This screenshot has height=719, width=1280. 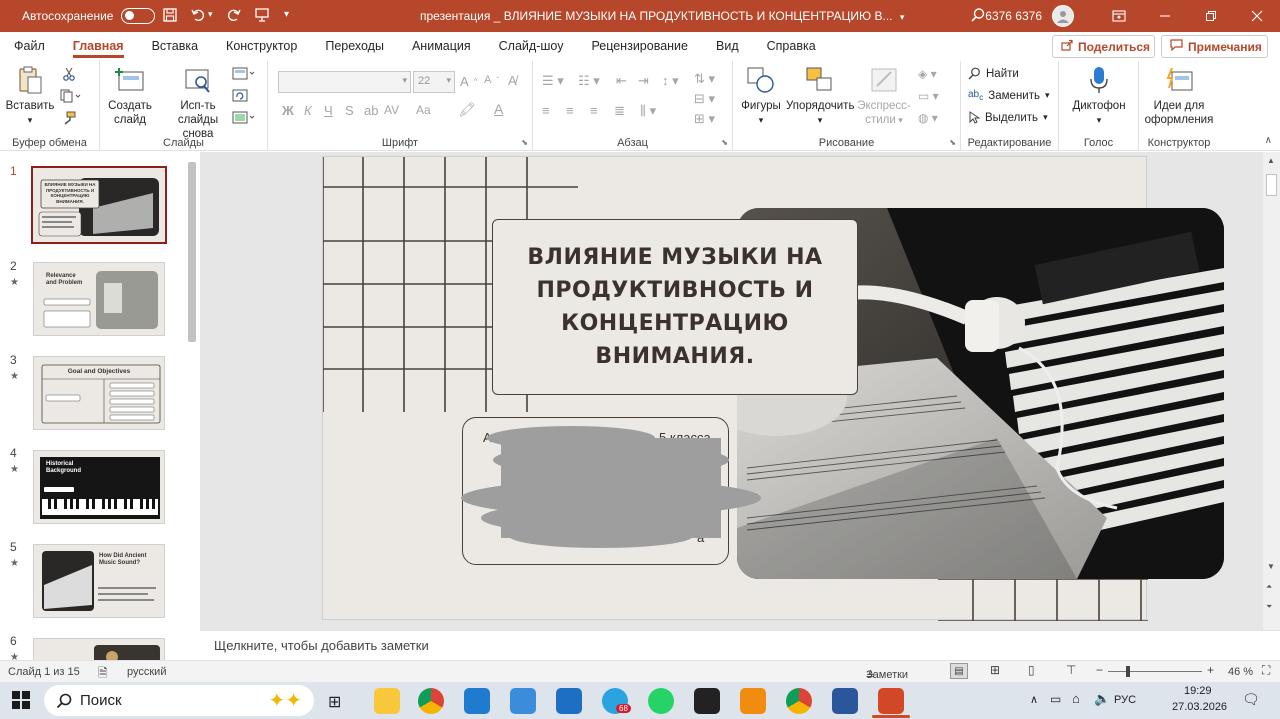 What do you see at coordinates (670, 81) in the screenshot?
I see `line-spacing-icon: ↕ ▾` at bounding box center [670, 81].